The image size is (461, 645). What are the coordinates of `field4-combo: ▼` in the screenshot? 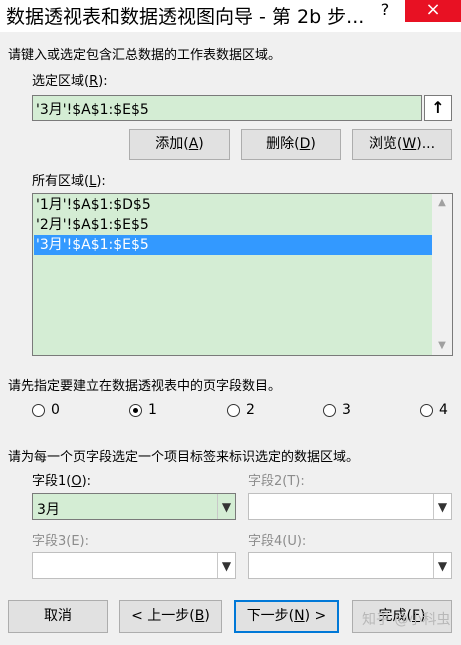 It's located at (350, 565).